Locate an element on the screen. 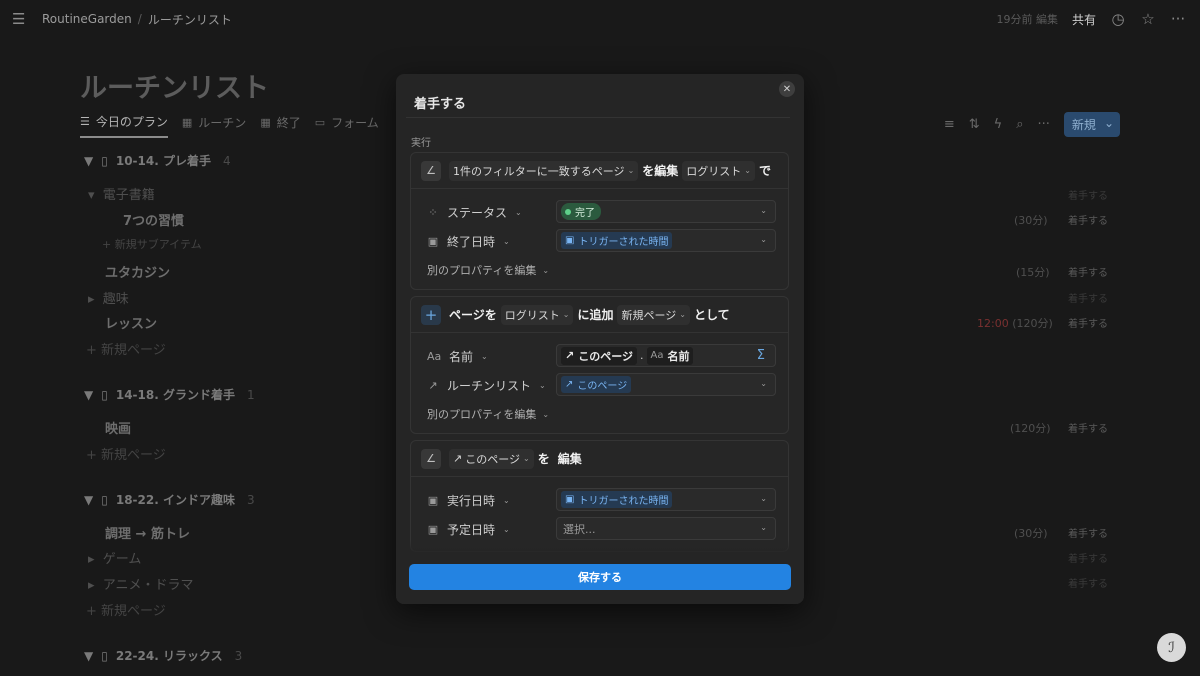 This screenshot has height=676, width=1200. text-icon: Aa is located at coordinates (434, 356).